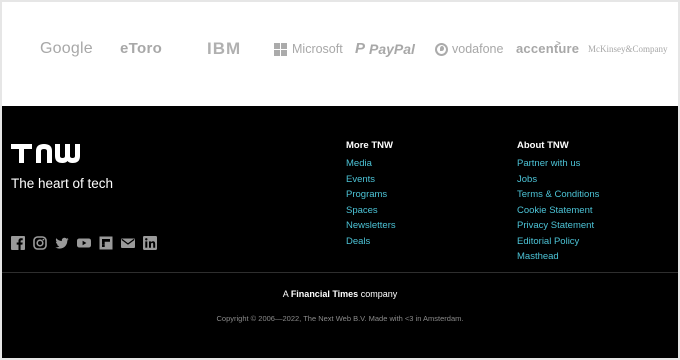  I want to click on mckinsey-logo: McKinsey&Company, so click(628, 49).